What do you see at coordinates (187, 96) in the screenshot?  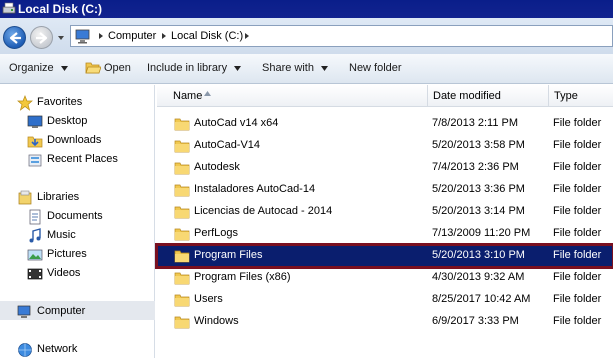 I see `column-header-name: Name` at bounding box center [187, 96].